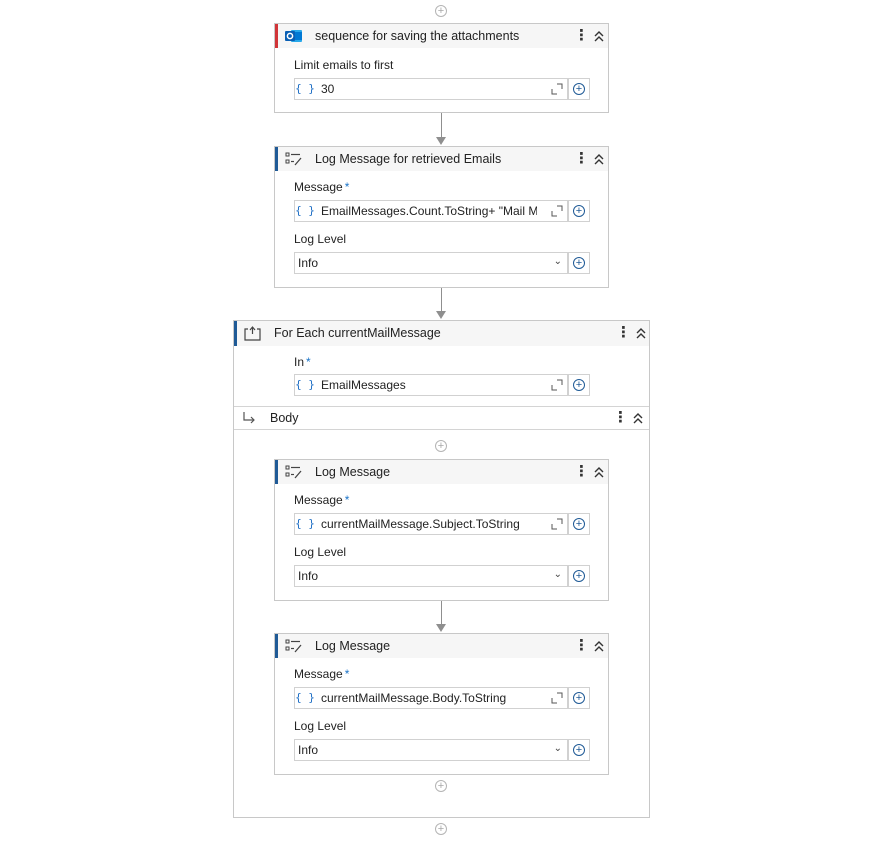 This screenshot has height=842, width=884. What do you see at coordinates (302, 362) in the screenshot?
I see `in-label: In *` at bounding box center [302, 362].